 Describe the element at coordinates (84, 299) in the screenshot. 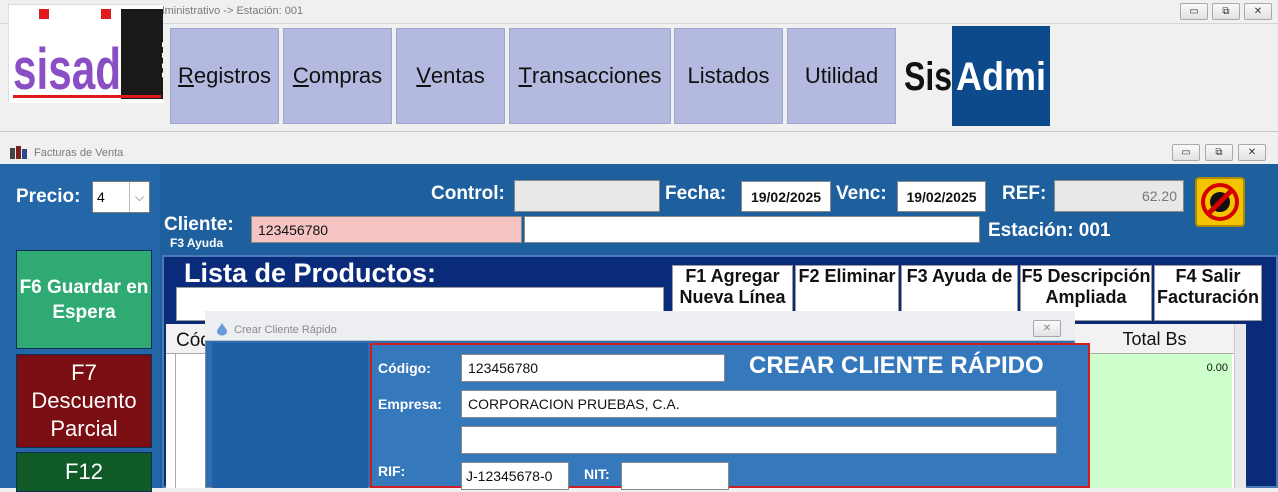

I see `guardar-espera-button: F6 Guardar en Espera` at that location.